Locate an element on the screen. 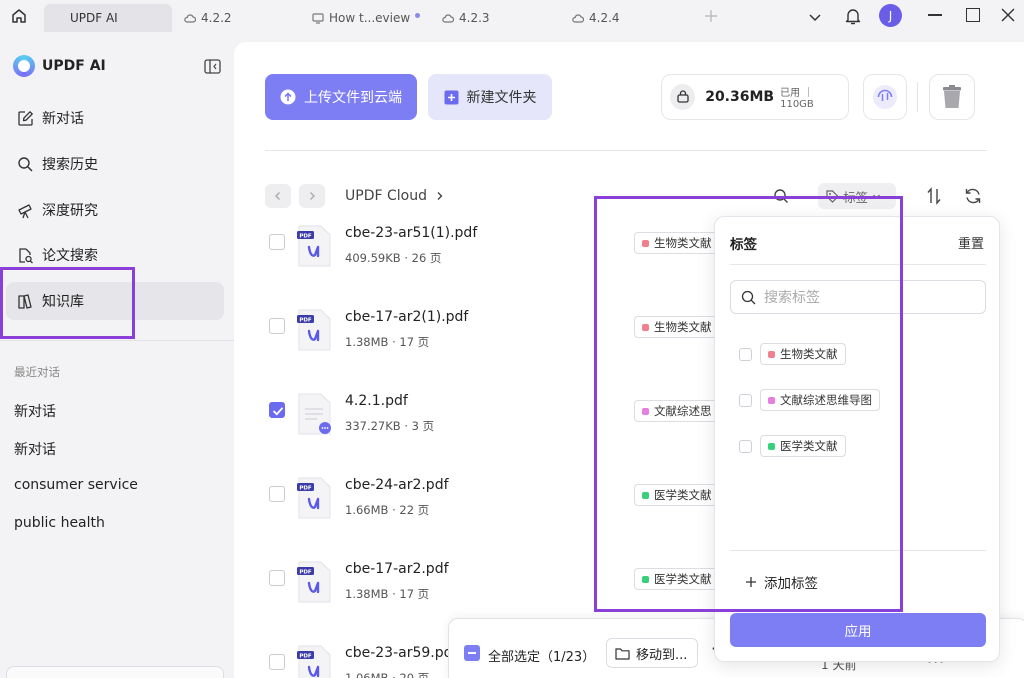  file-name: cbe-17-ar2.pdf is located at coordinates (397, 569).